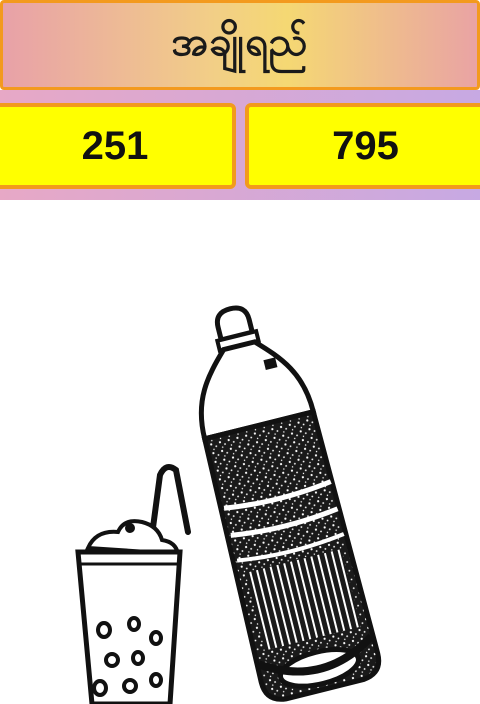  I want to click on title-bar: အချိုရည်, so click(240, 45).